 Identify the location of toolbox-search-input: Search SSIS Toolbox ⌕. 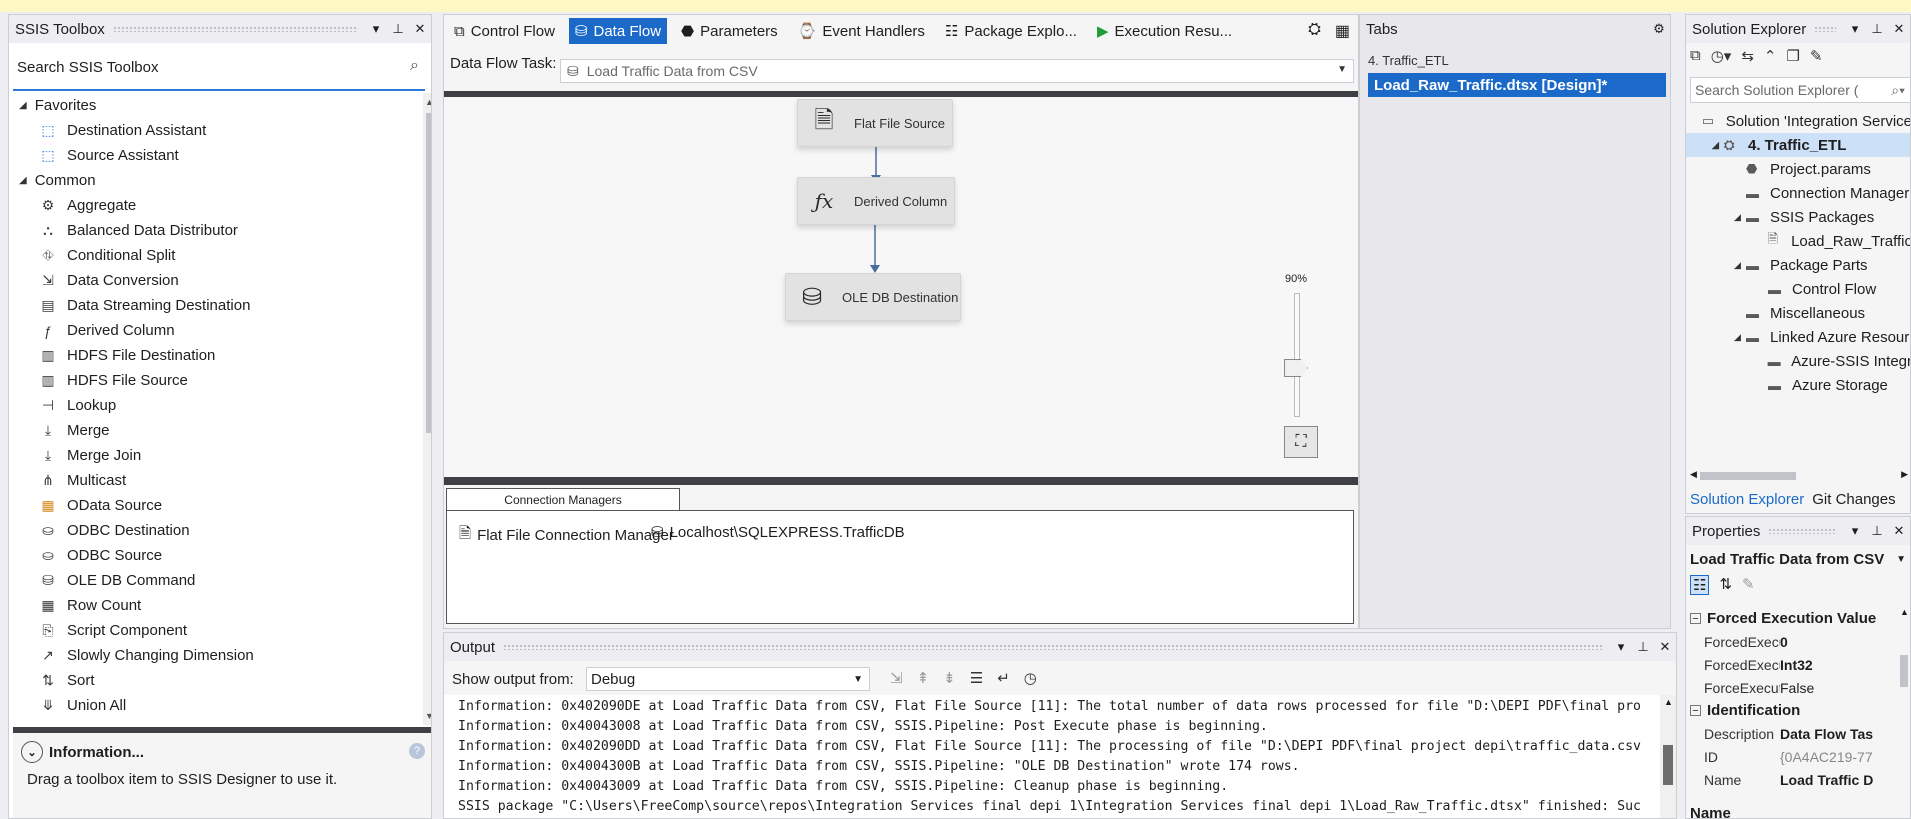
(219, 68).